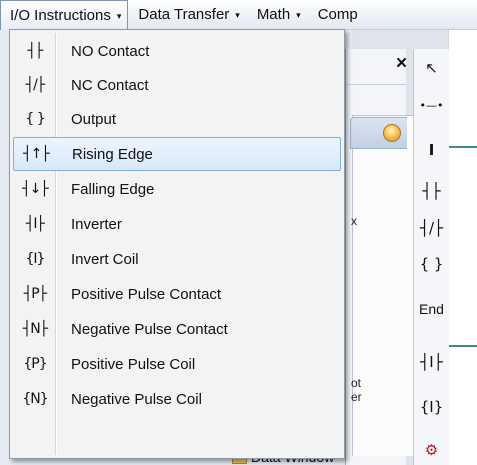  I want to click on falling-edge-icon: ┤↓├, so click(35, 189).